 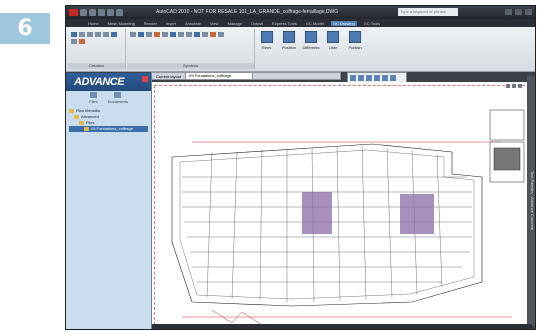 What do you see at coordinates (372, 23) in the screenshot?
I see `tab-gc-tools: GC Tools` at bounding box center [372, 23].